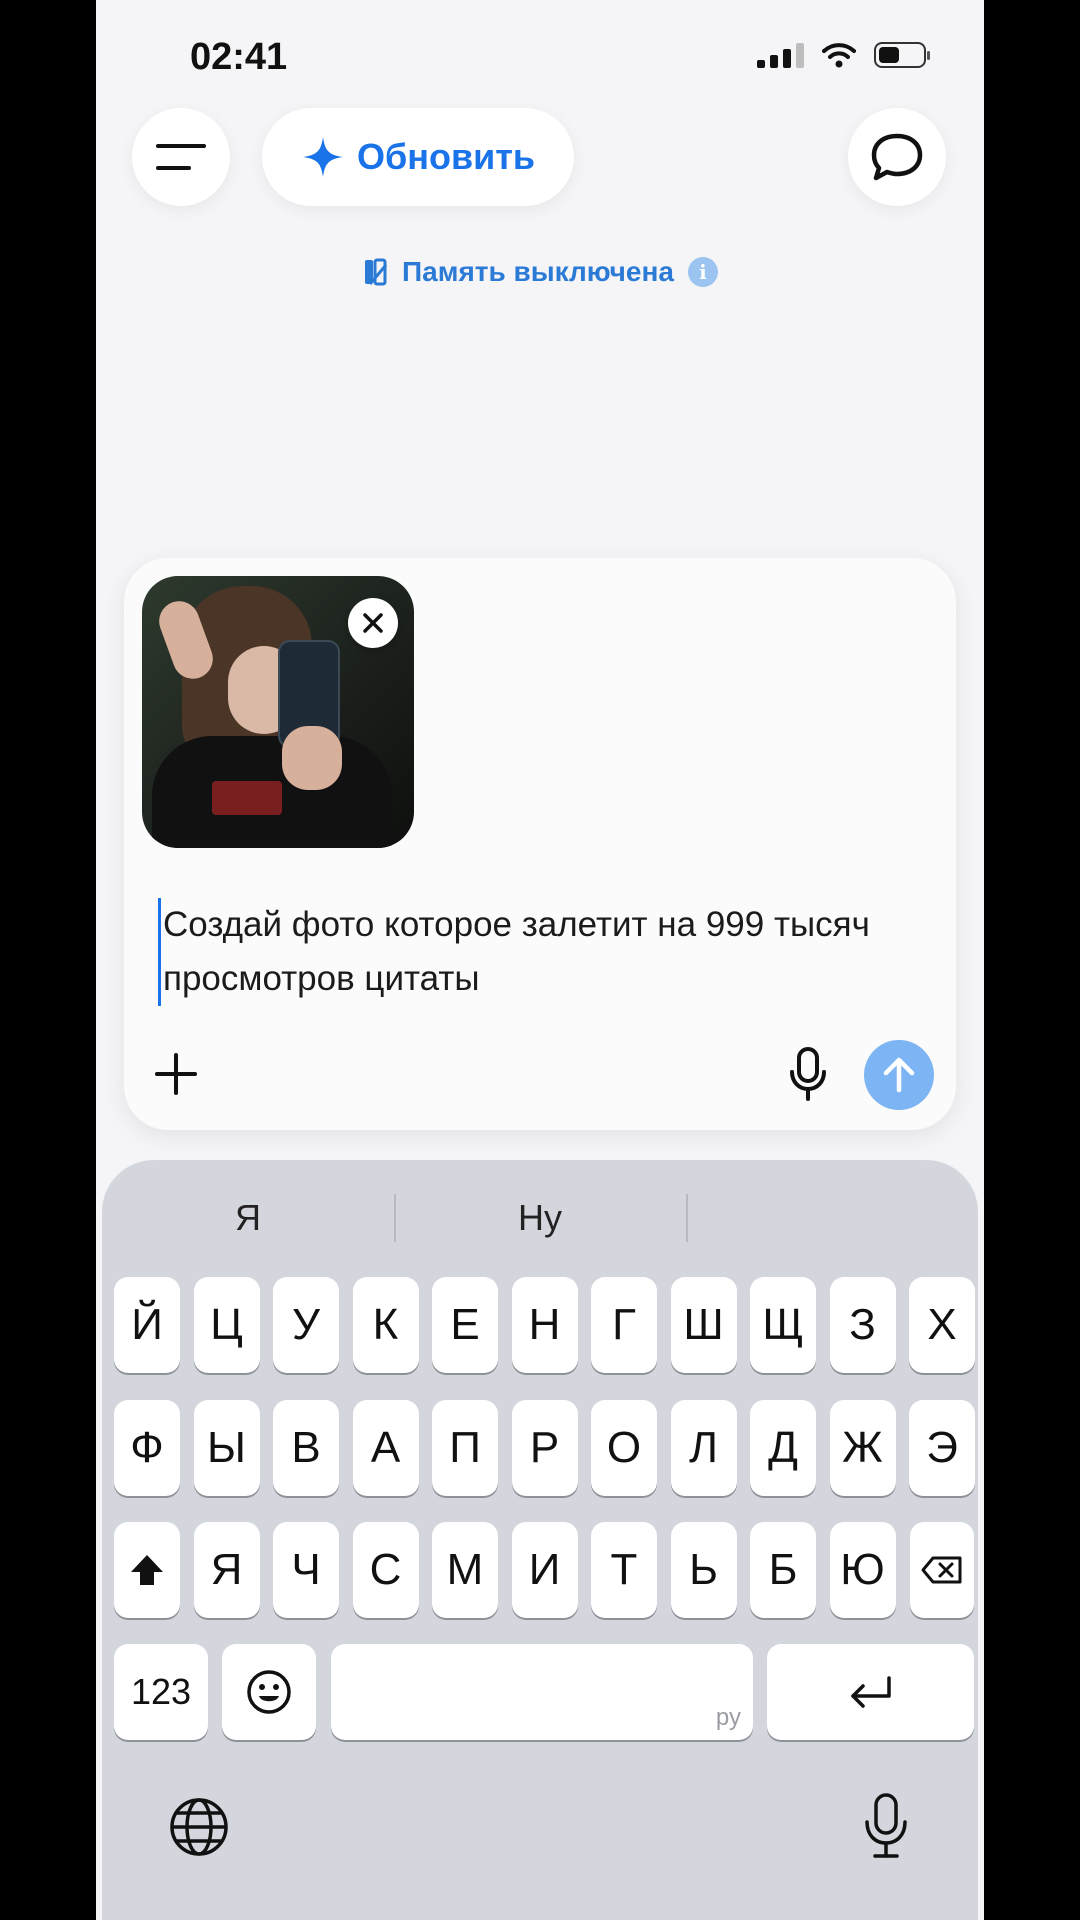  I want to click on return-icon, so click(870, 1692).